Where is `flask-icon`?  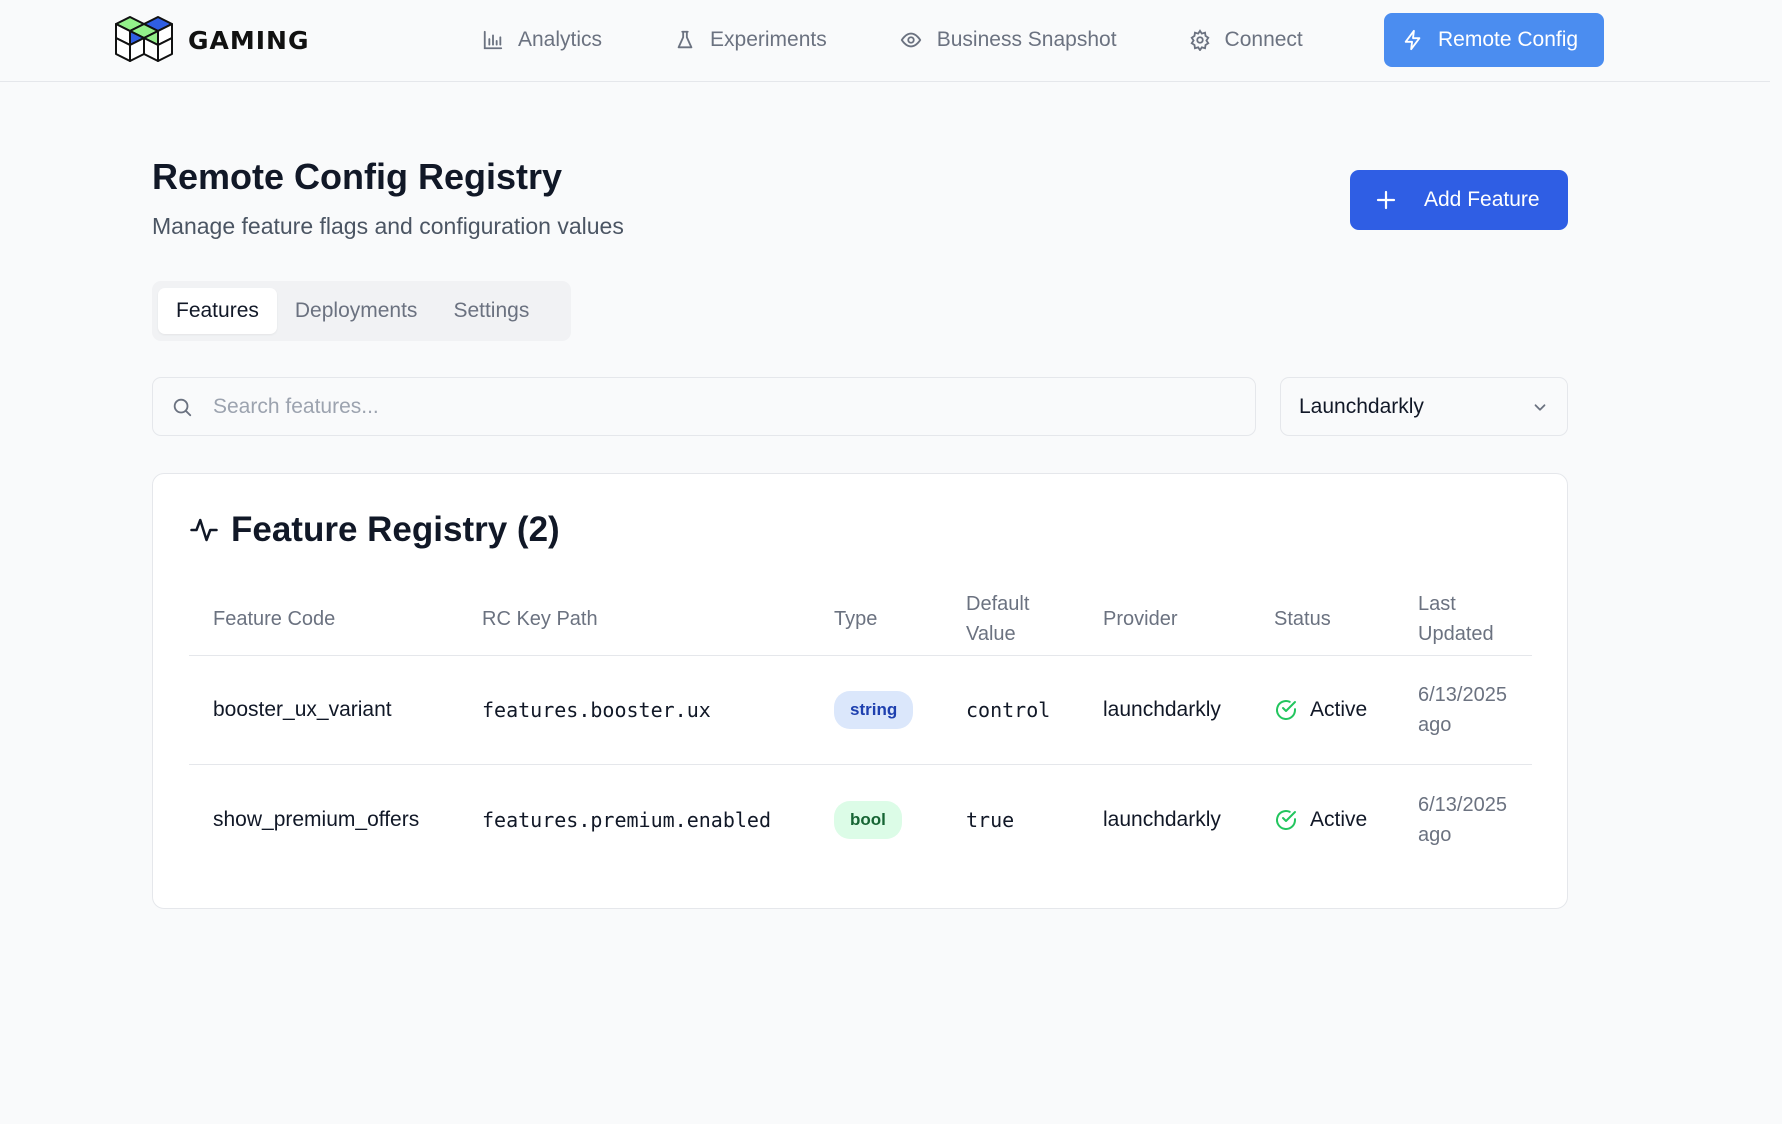
flask-icon is located at coordinates (685, 39).